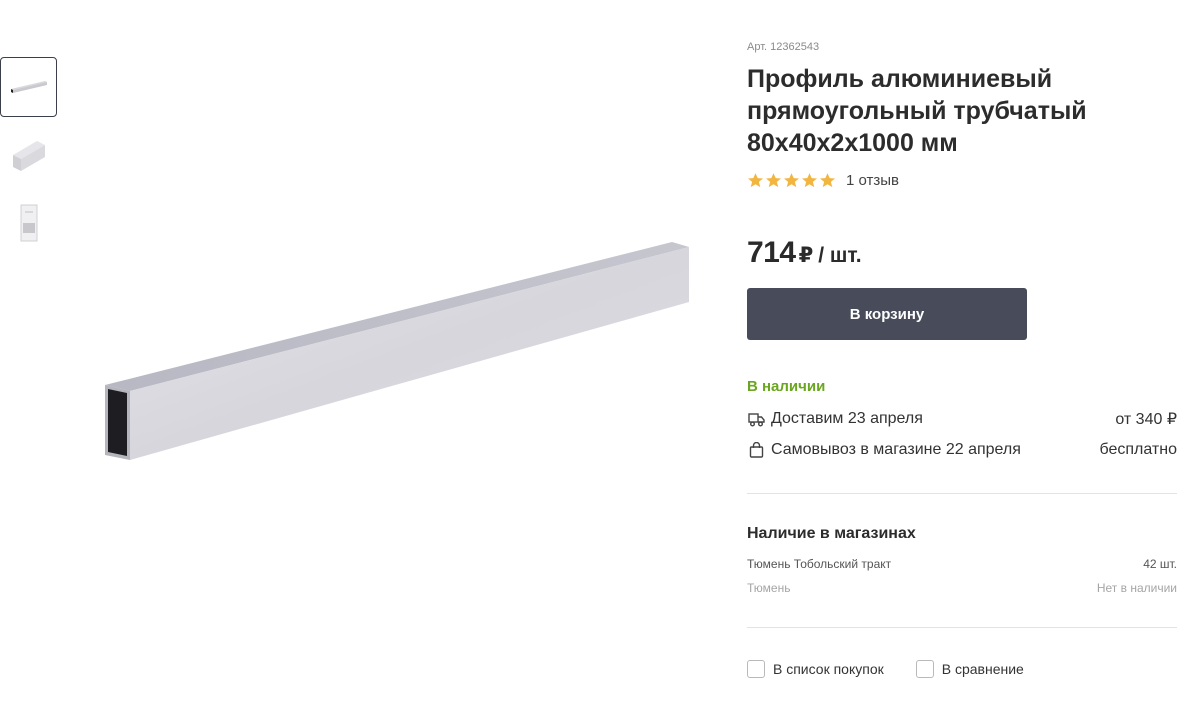 This screenshot has width=1192, height=727. Describe the element at coordinates (769, 588) in the screenshot. I see `store-name: Тюмень` at that location.